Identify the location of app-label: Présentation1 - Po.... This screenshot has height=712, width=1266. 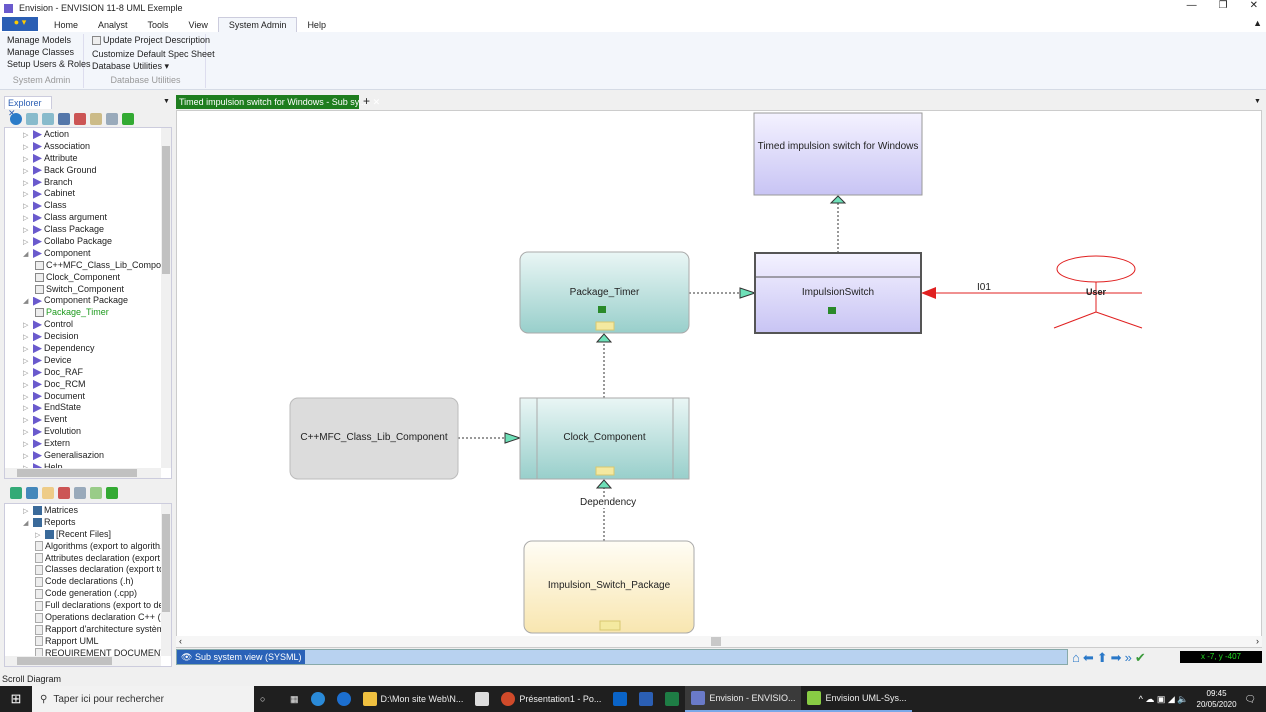
(560, 699).